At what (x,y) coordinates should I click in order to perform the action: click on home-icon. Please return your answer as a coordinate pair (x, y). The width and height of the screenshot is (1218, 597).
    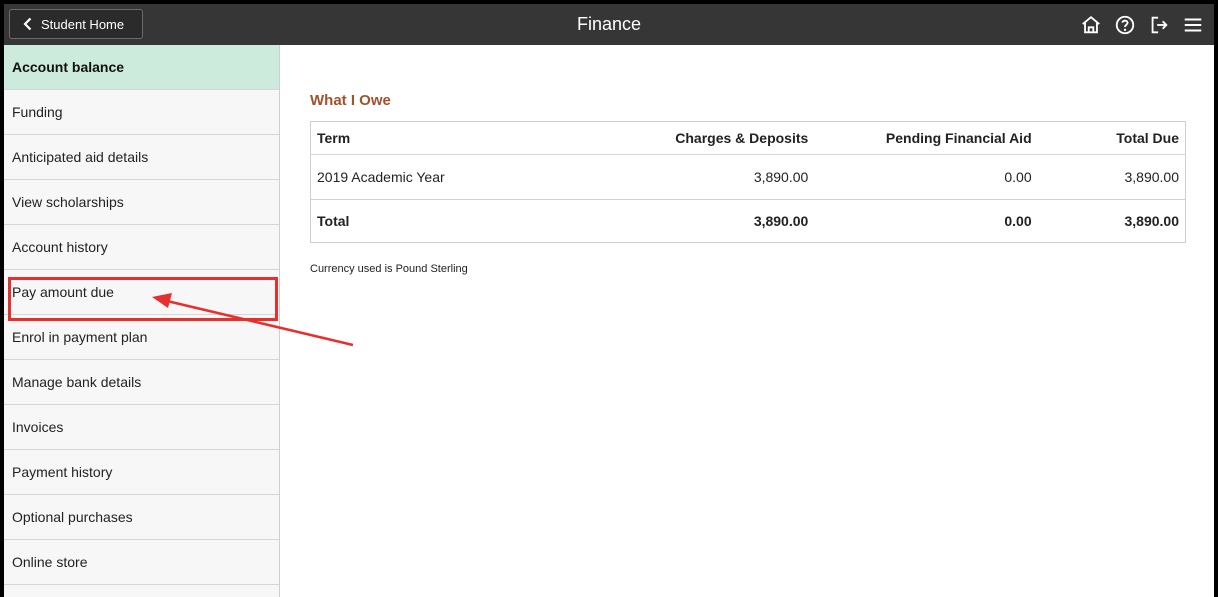
    Looking at the image, I should click on (1091, 25).